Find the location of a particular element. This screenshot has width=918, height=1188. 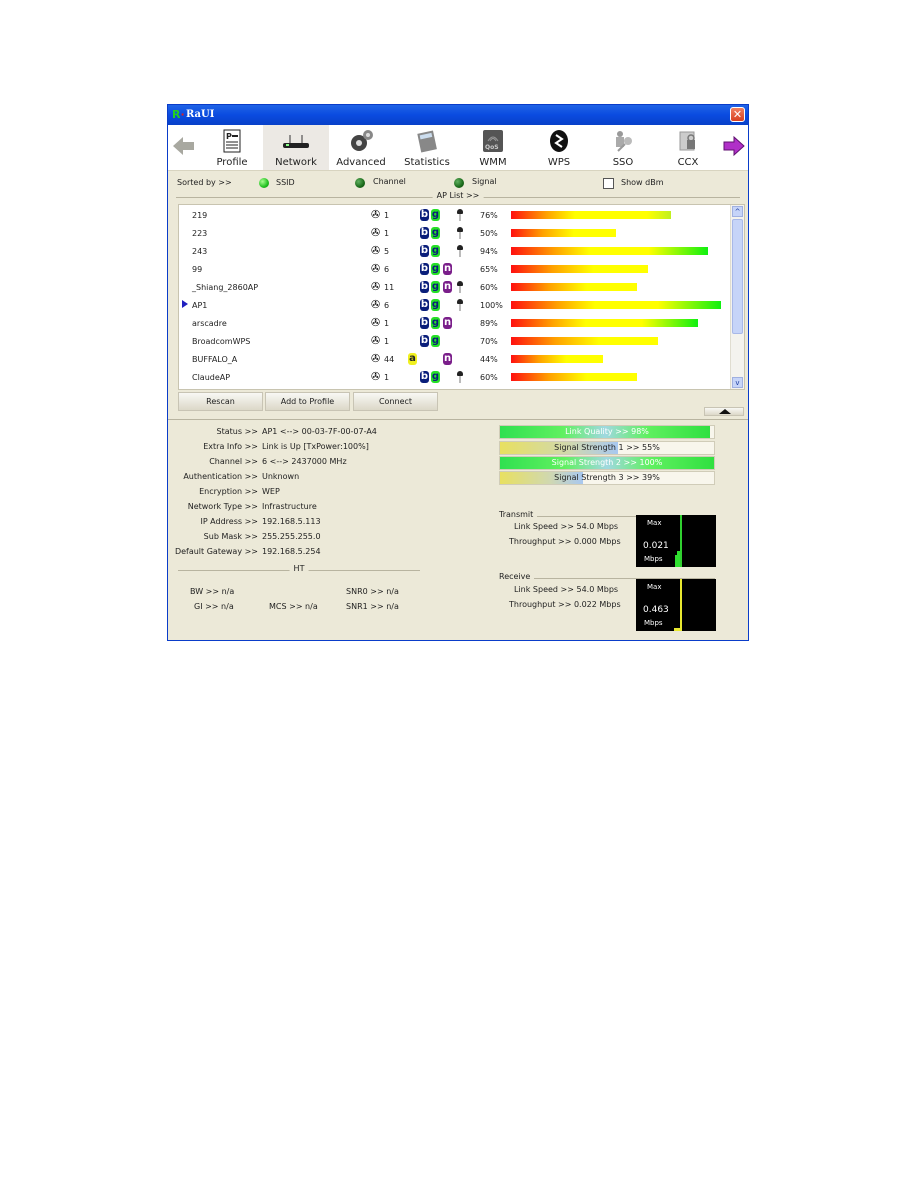

ap-channel: 6 is located at coordinates (387, 305).